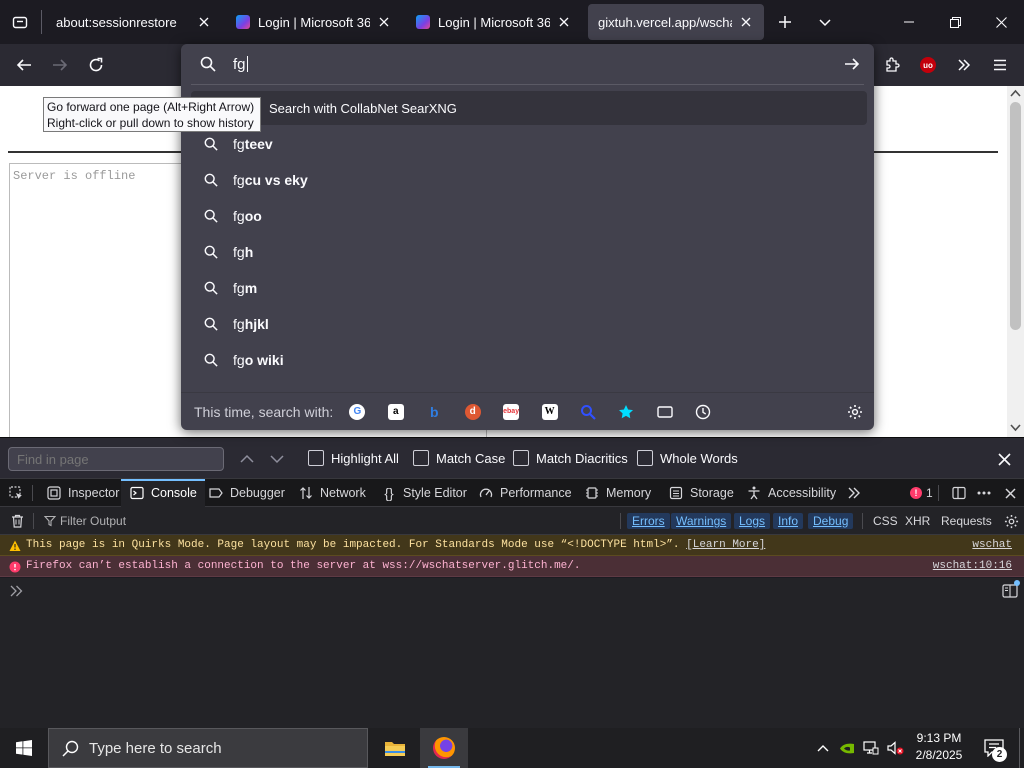 The height and width of the screenshot is (768, 1024). What do you see at coordinates (20, 22) in the screenshot?
I see `tab-overview-button` at bounding box center [20, 22].